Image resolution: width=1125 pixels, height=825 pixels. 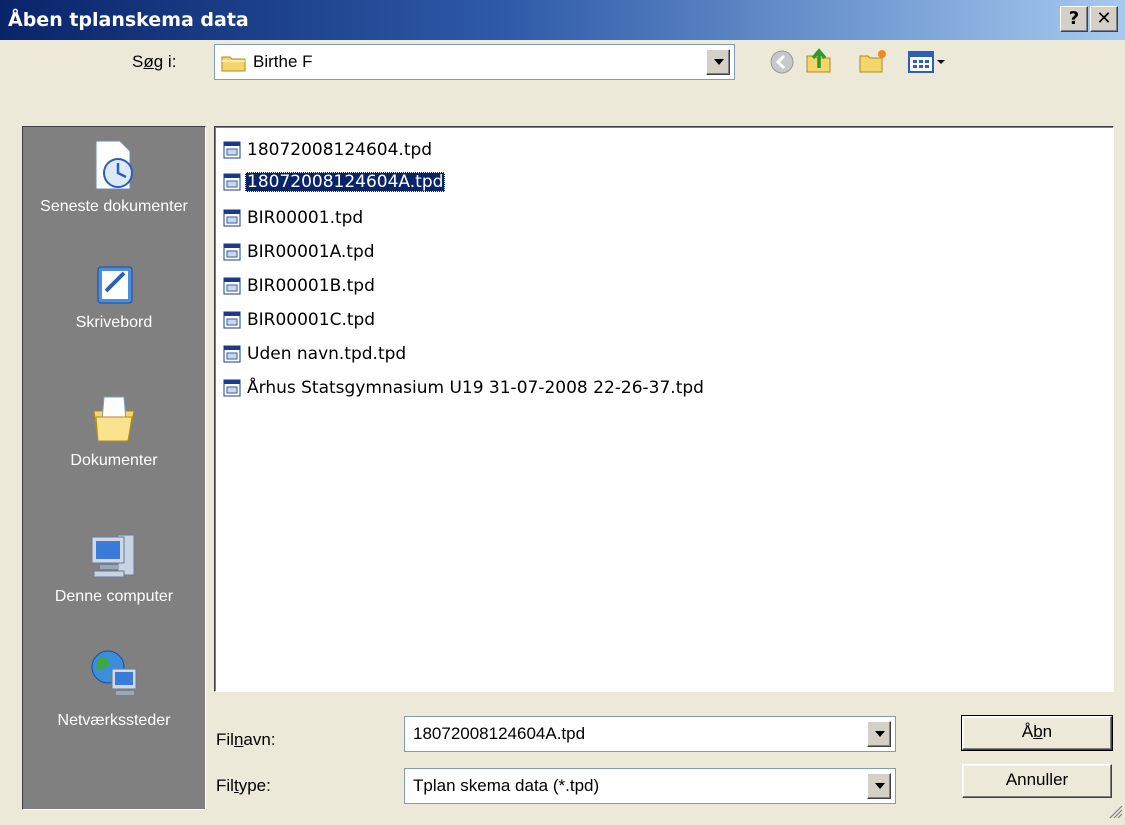 What do you see at coordinates (927, 64) in the screenshot?
I see `view-menu-icon` at bounding box center [927, 64].